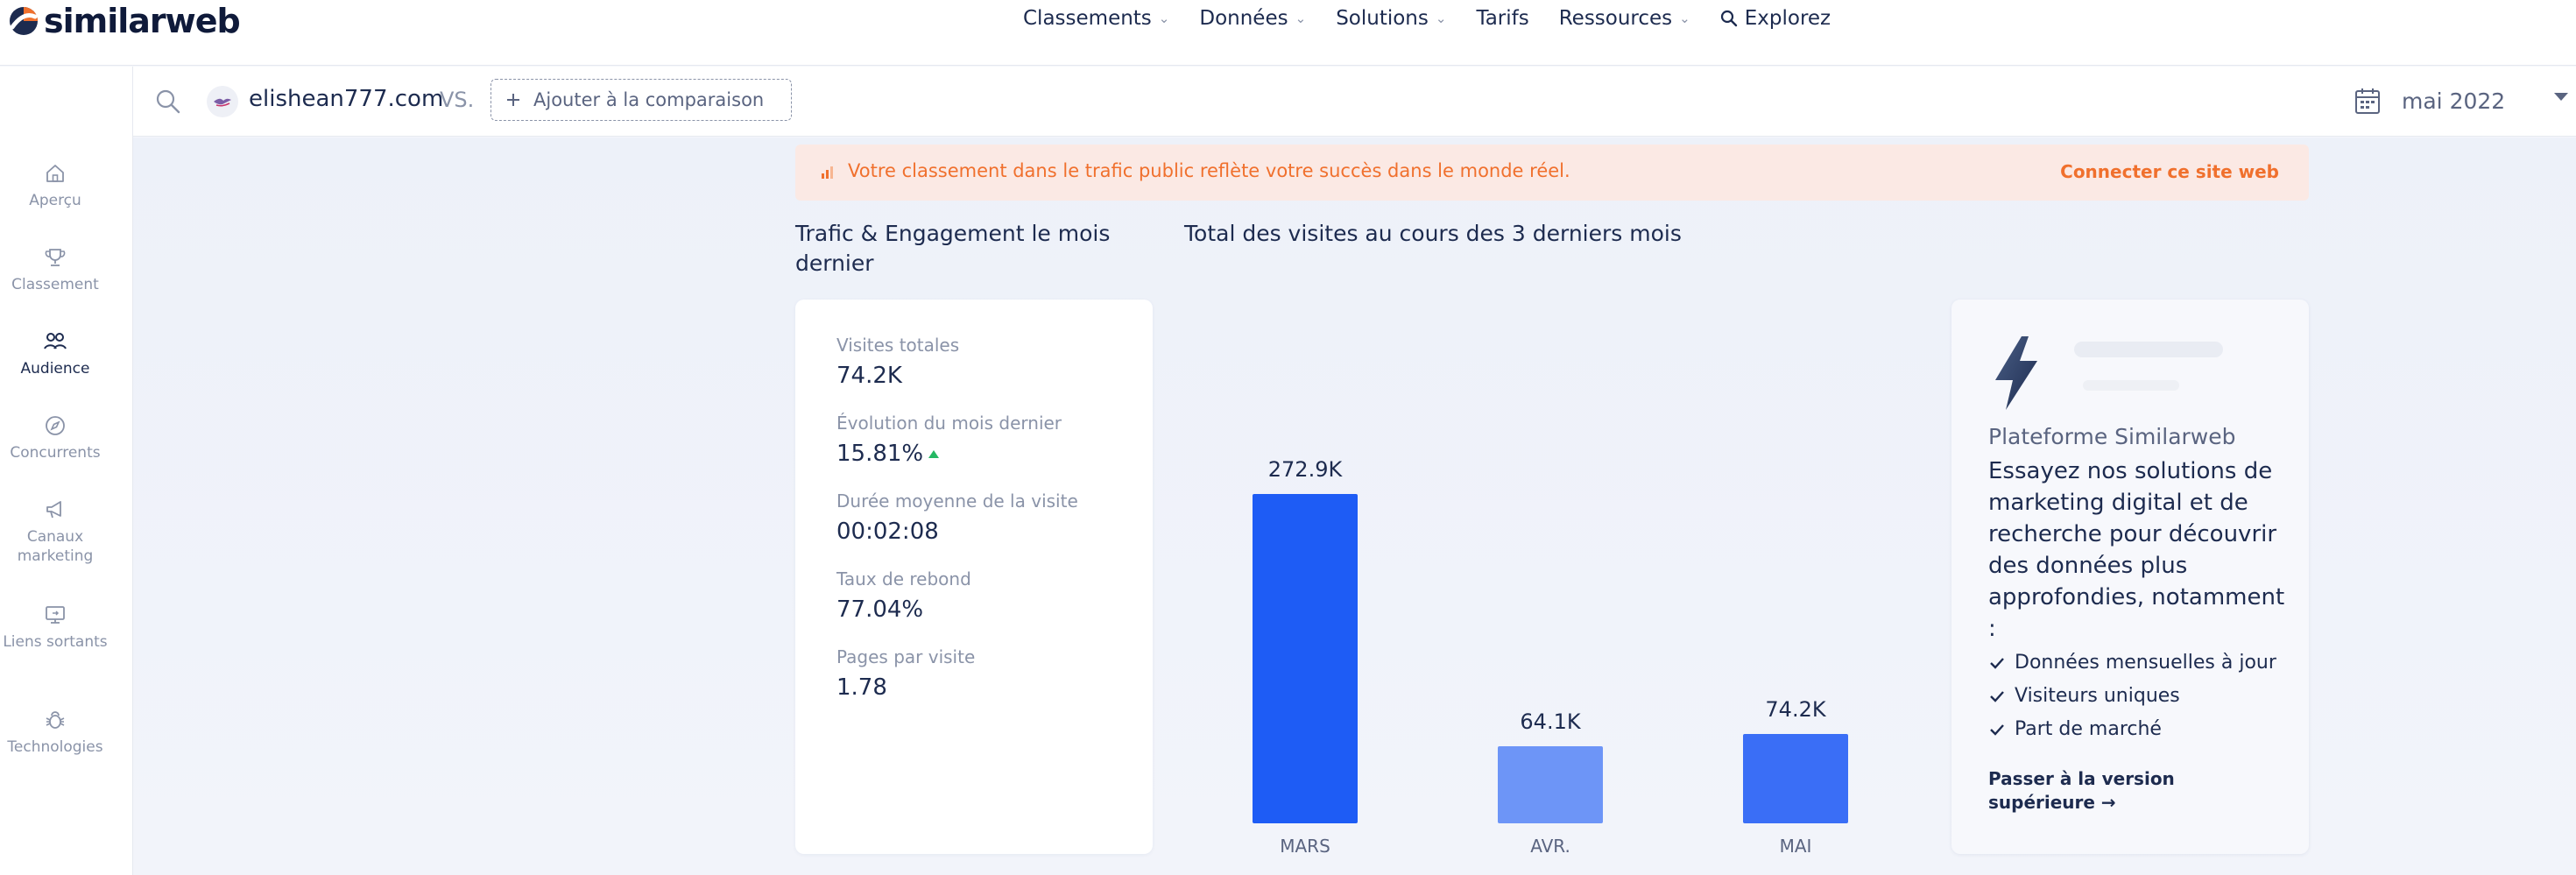  I want to click on sidebar-item-label: Liens sortants, so click(55, 642).